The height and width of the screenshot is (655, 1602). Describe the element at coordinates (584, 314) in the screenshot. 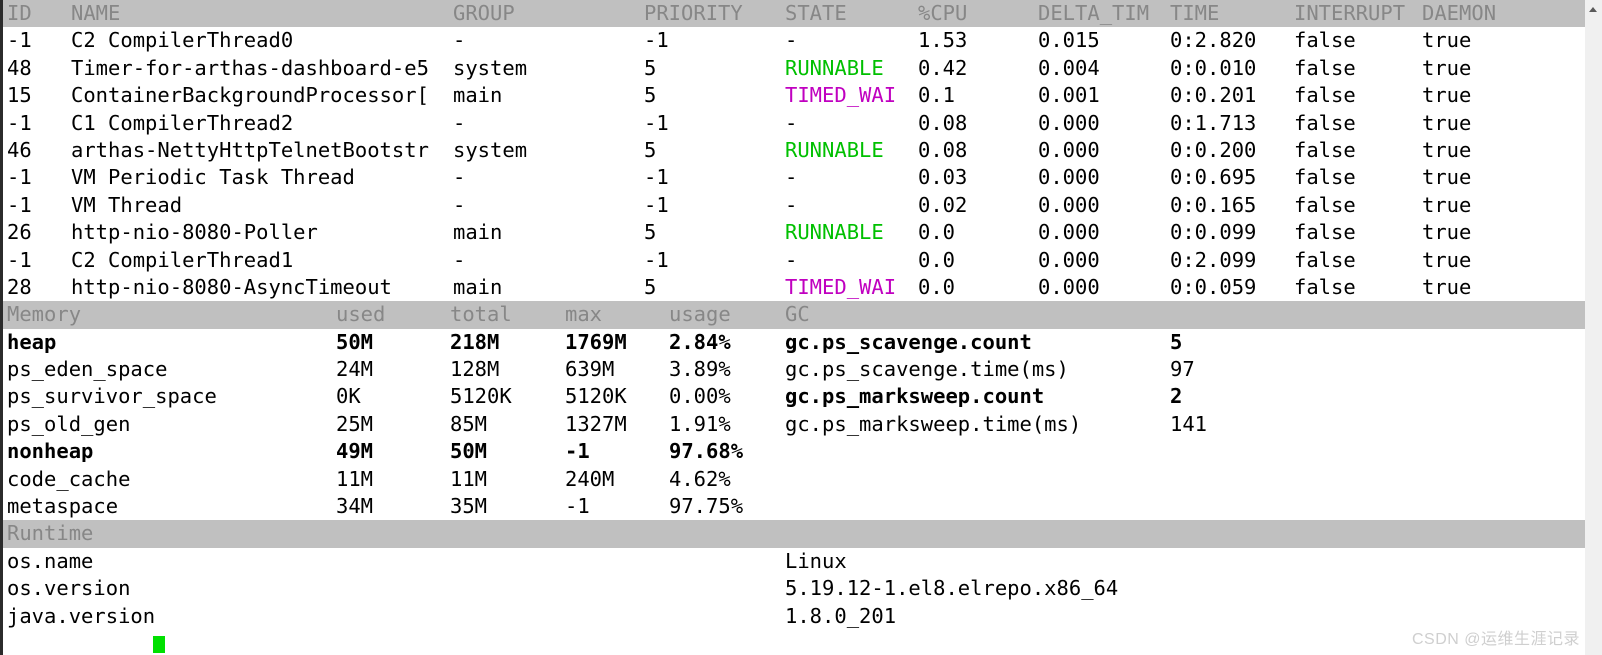

I see `memory-col-header-max: max` at that location.